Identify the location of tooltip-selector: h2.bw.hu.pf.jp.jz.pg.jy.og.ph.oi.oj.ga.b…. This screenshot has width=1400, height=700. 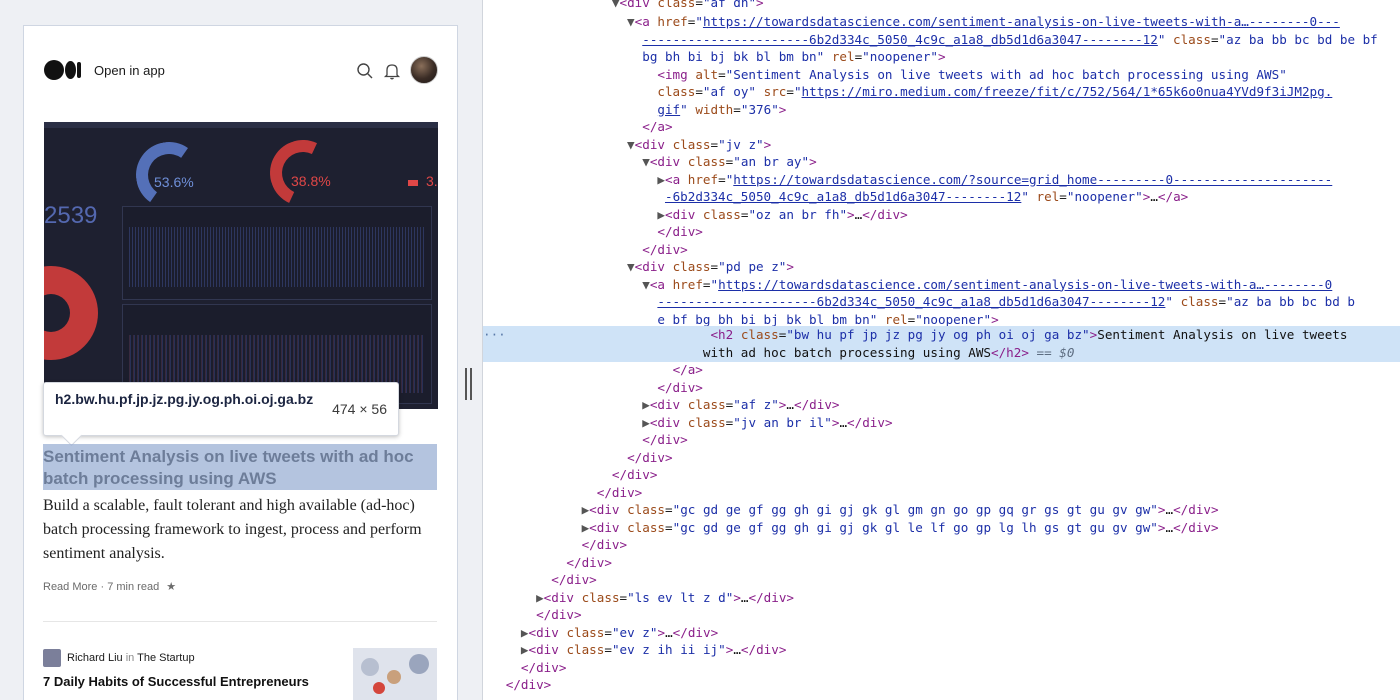
(184, 399).